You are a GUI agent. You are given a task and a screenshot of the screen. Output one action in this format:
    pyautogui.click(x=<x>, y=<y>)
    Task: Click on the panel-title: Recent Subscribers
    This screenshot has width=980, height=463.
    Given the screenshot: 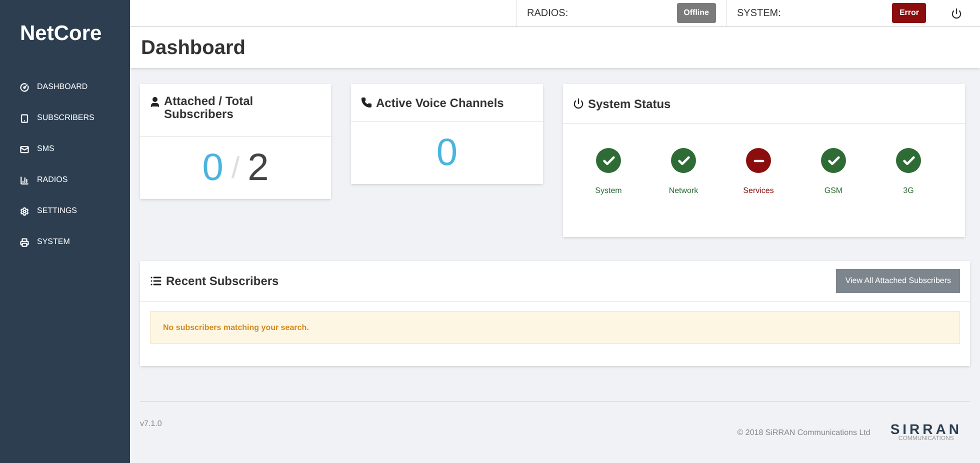 What is the action you would take?
    pyautogui.click(x=222, y=281)
    